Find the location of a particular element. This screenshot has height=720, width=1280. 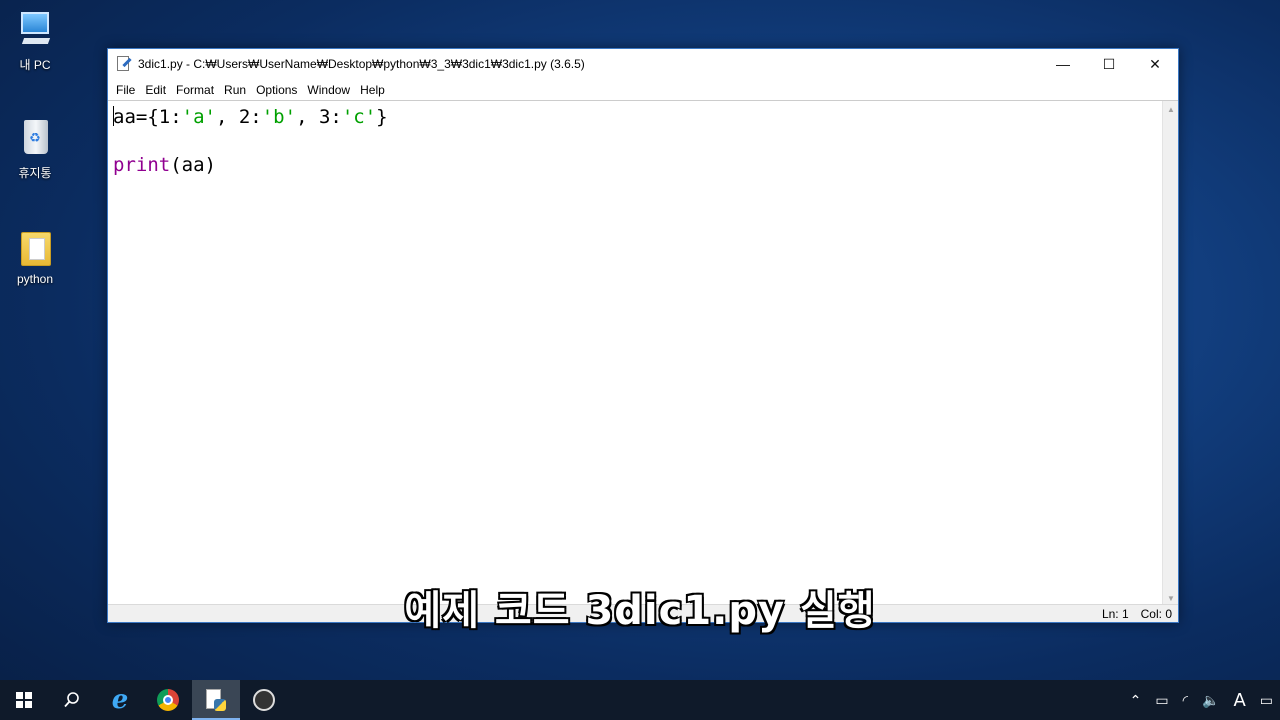

desktop-icon-recycle-bin: ♻ 휴지통 is located at coordinates (35, 148).